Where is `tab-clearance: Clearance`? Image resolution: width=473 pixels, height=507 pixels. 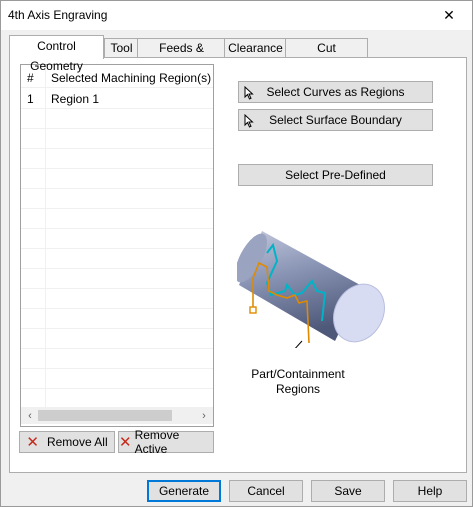 tab-clearance: Clearance is located at coordinates (255, 48).